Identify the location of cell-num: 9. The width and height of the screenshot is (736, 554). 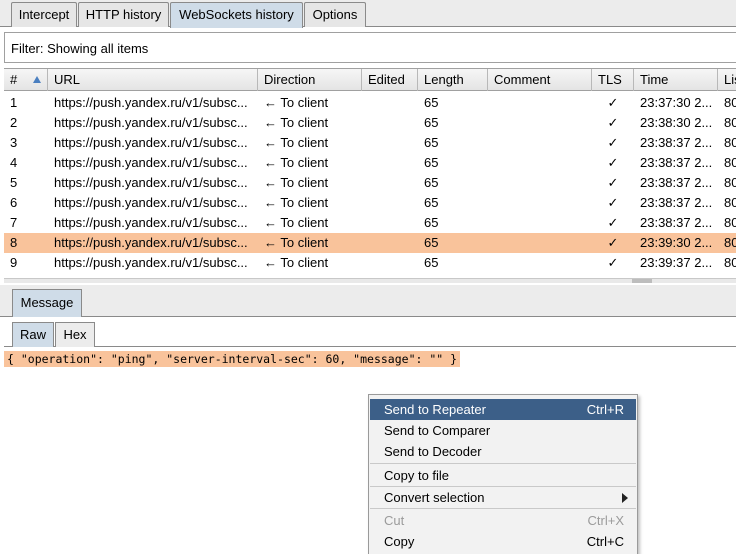
(14, 262).